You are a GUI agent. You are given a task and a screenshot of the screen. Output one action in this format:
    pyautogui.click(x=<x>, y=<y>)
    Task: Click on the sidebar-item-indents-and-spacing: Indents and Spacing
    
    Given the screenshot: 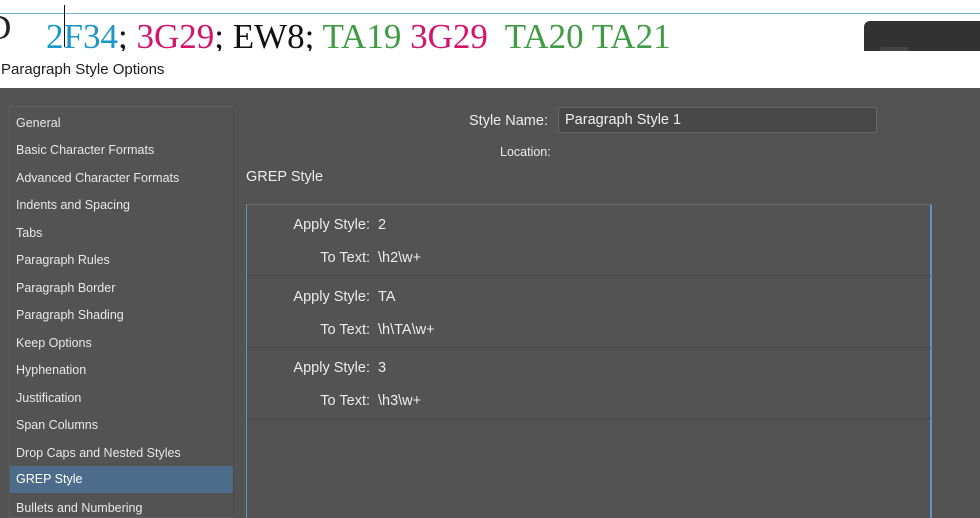 What is the action you would take?
    pyautogui.click(x=121, y=205)
    